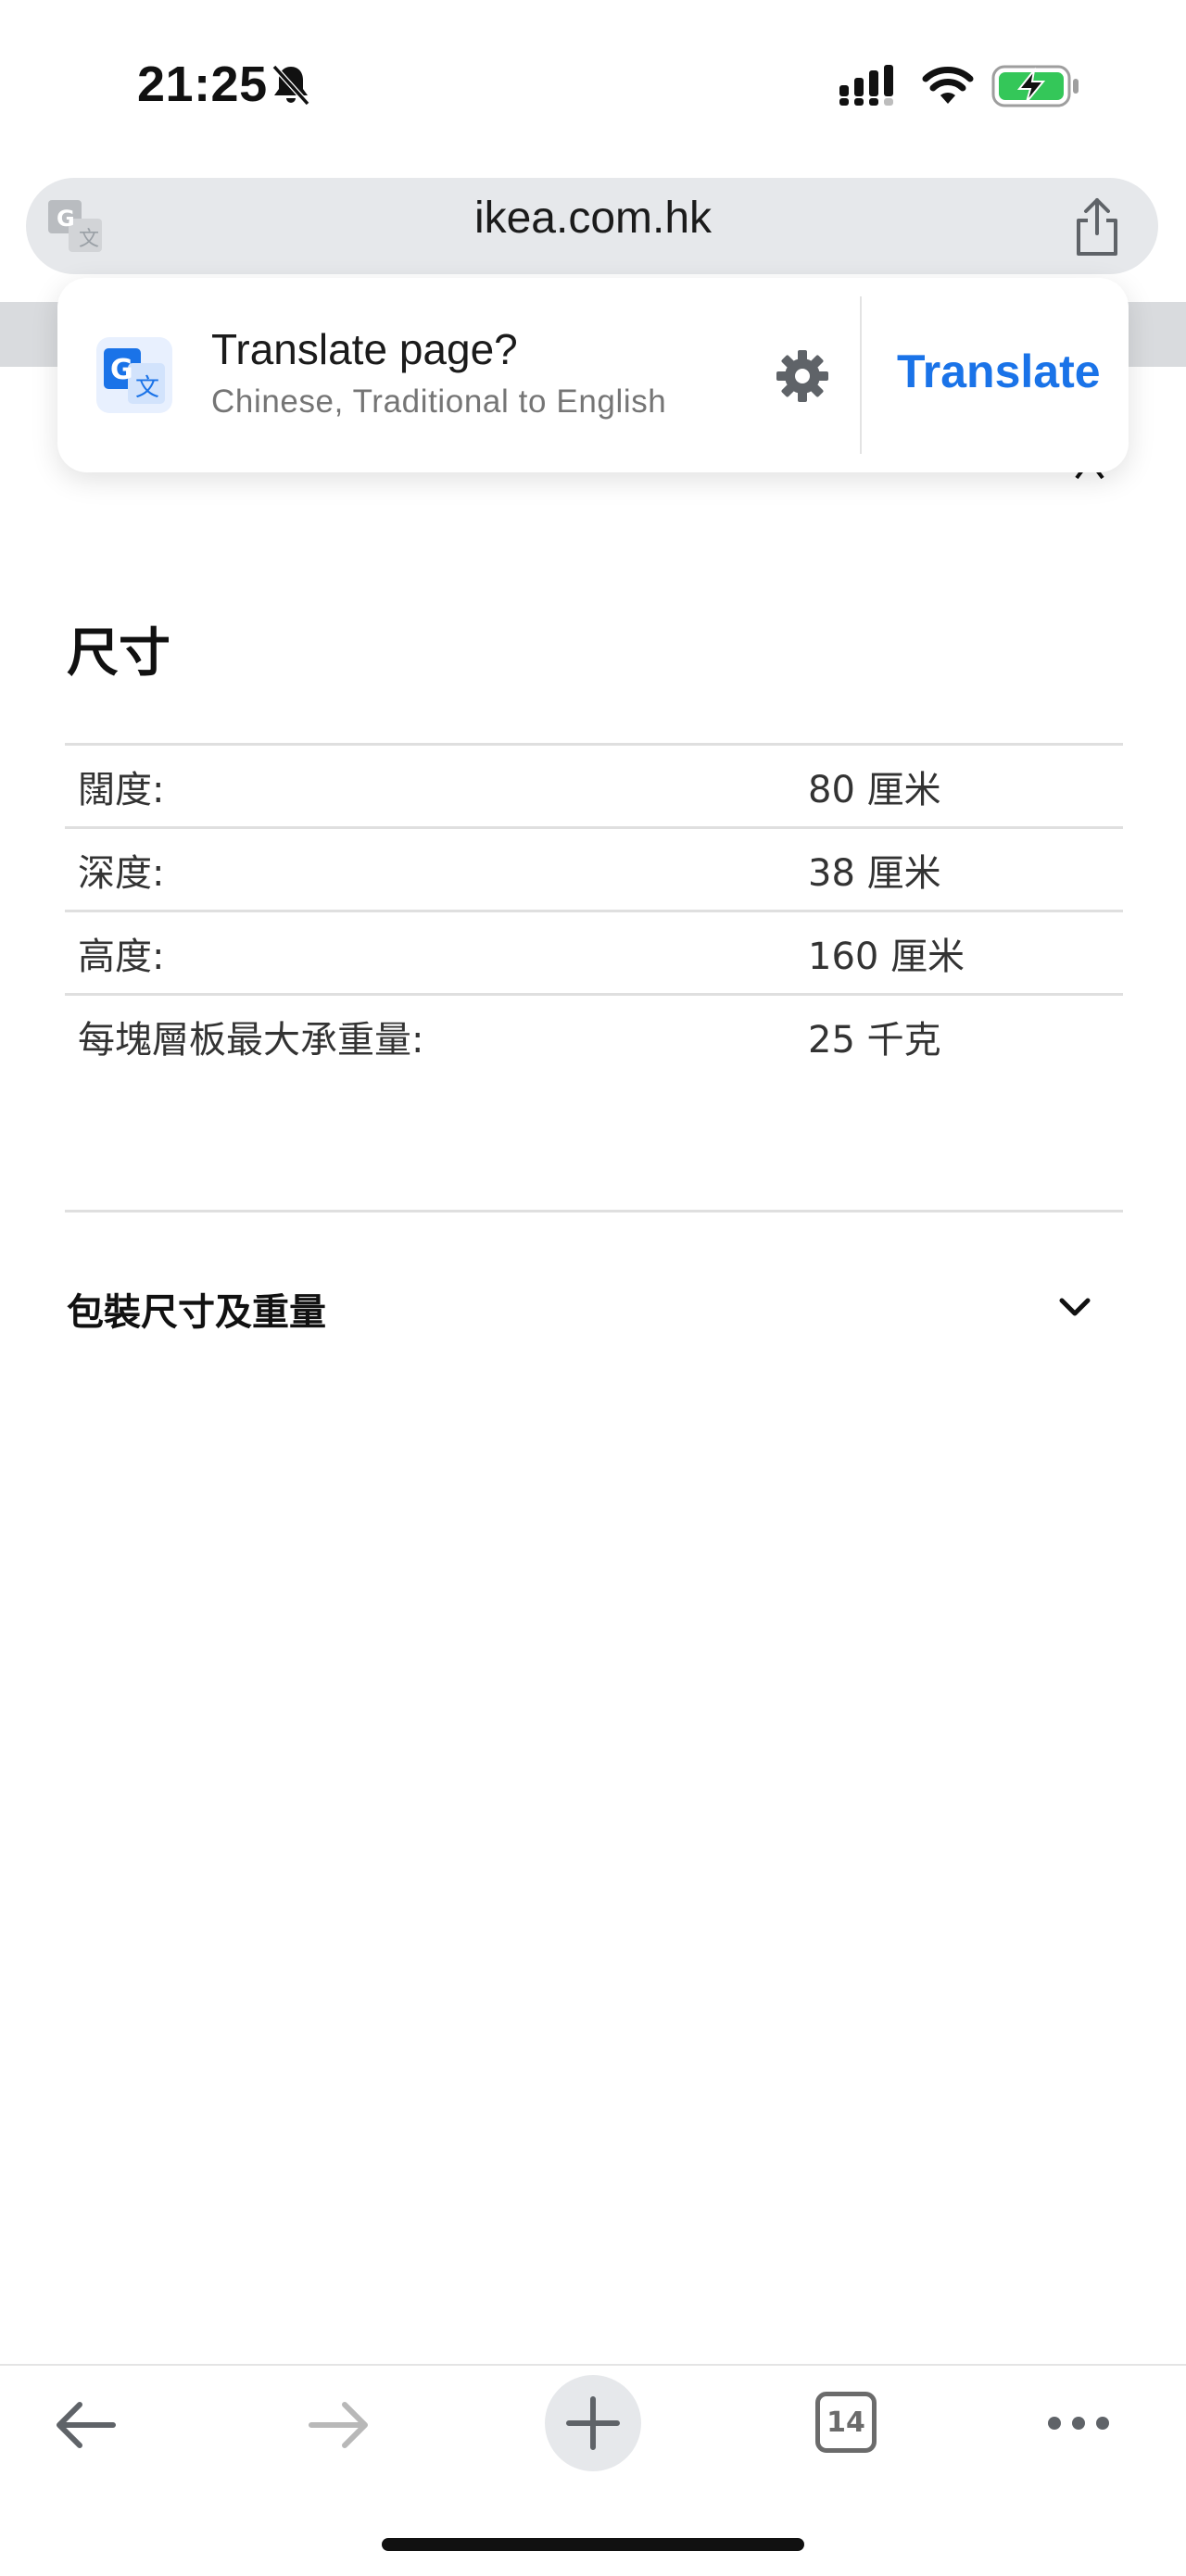 The image size is (1186, 2576). I want to click on section-divider, so click(594, 1211).